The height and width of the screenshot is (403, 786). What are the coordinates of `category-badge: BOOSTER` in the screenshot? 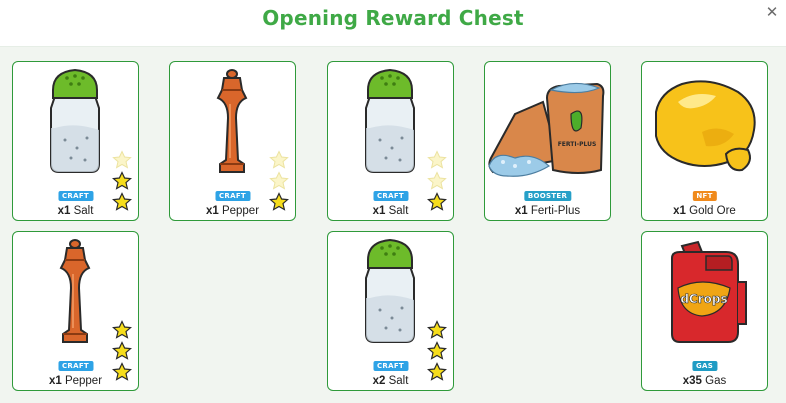 It's located at (547, 196).